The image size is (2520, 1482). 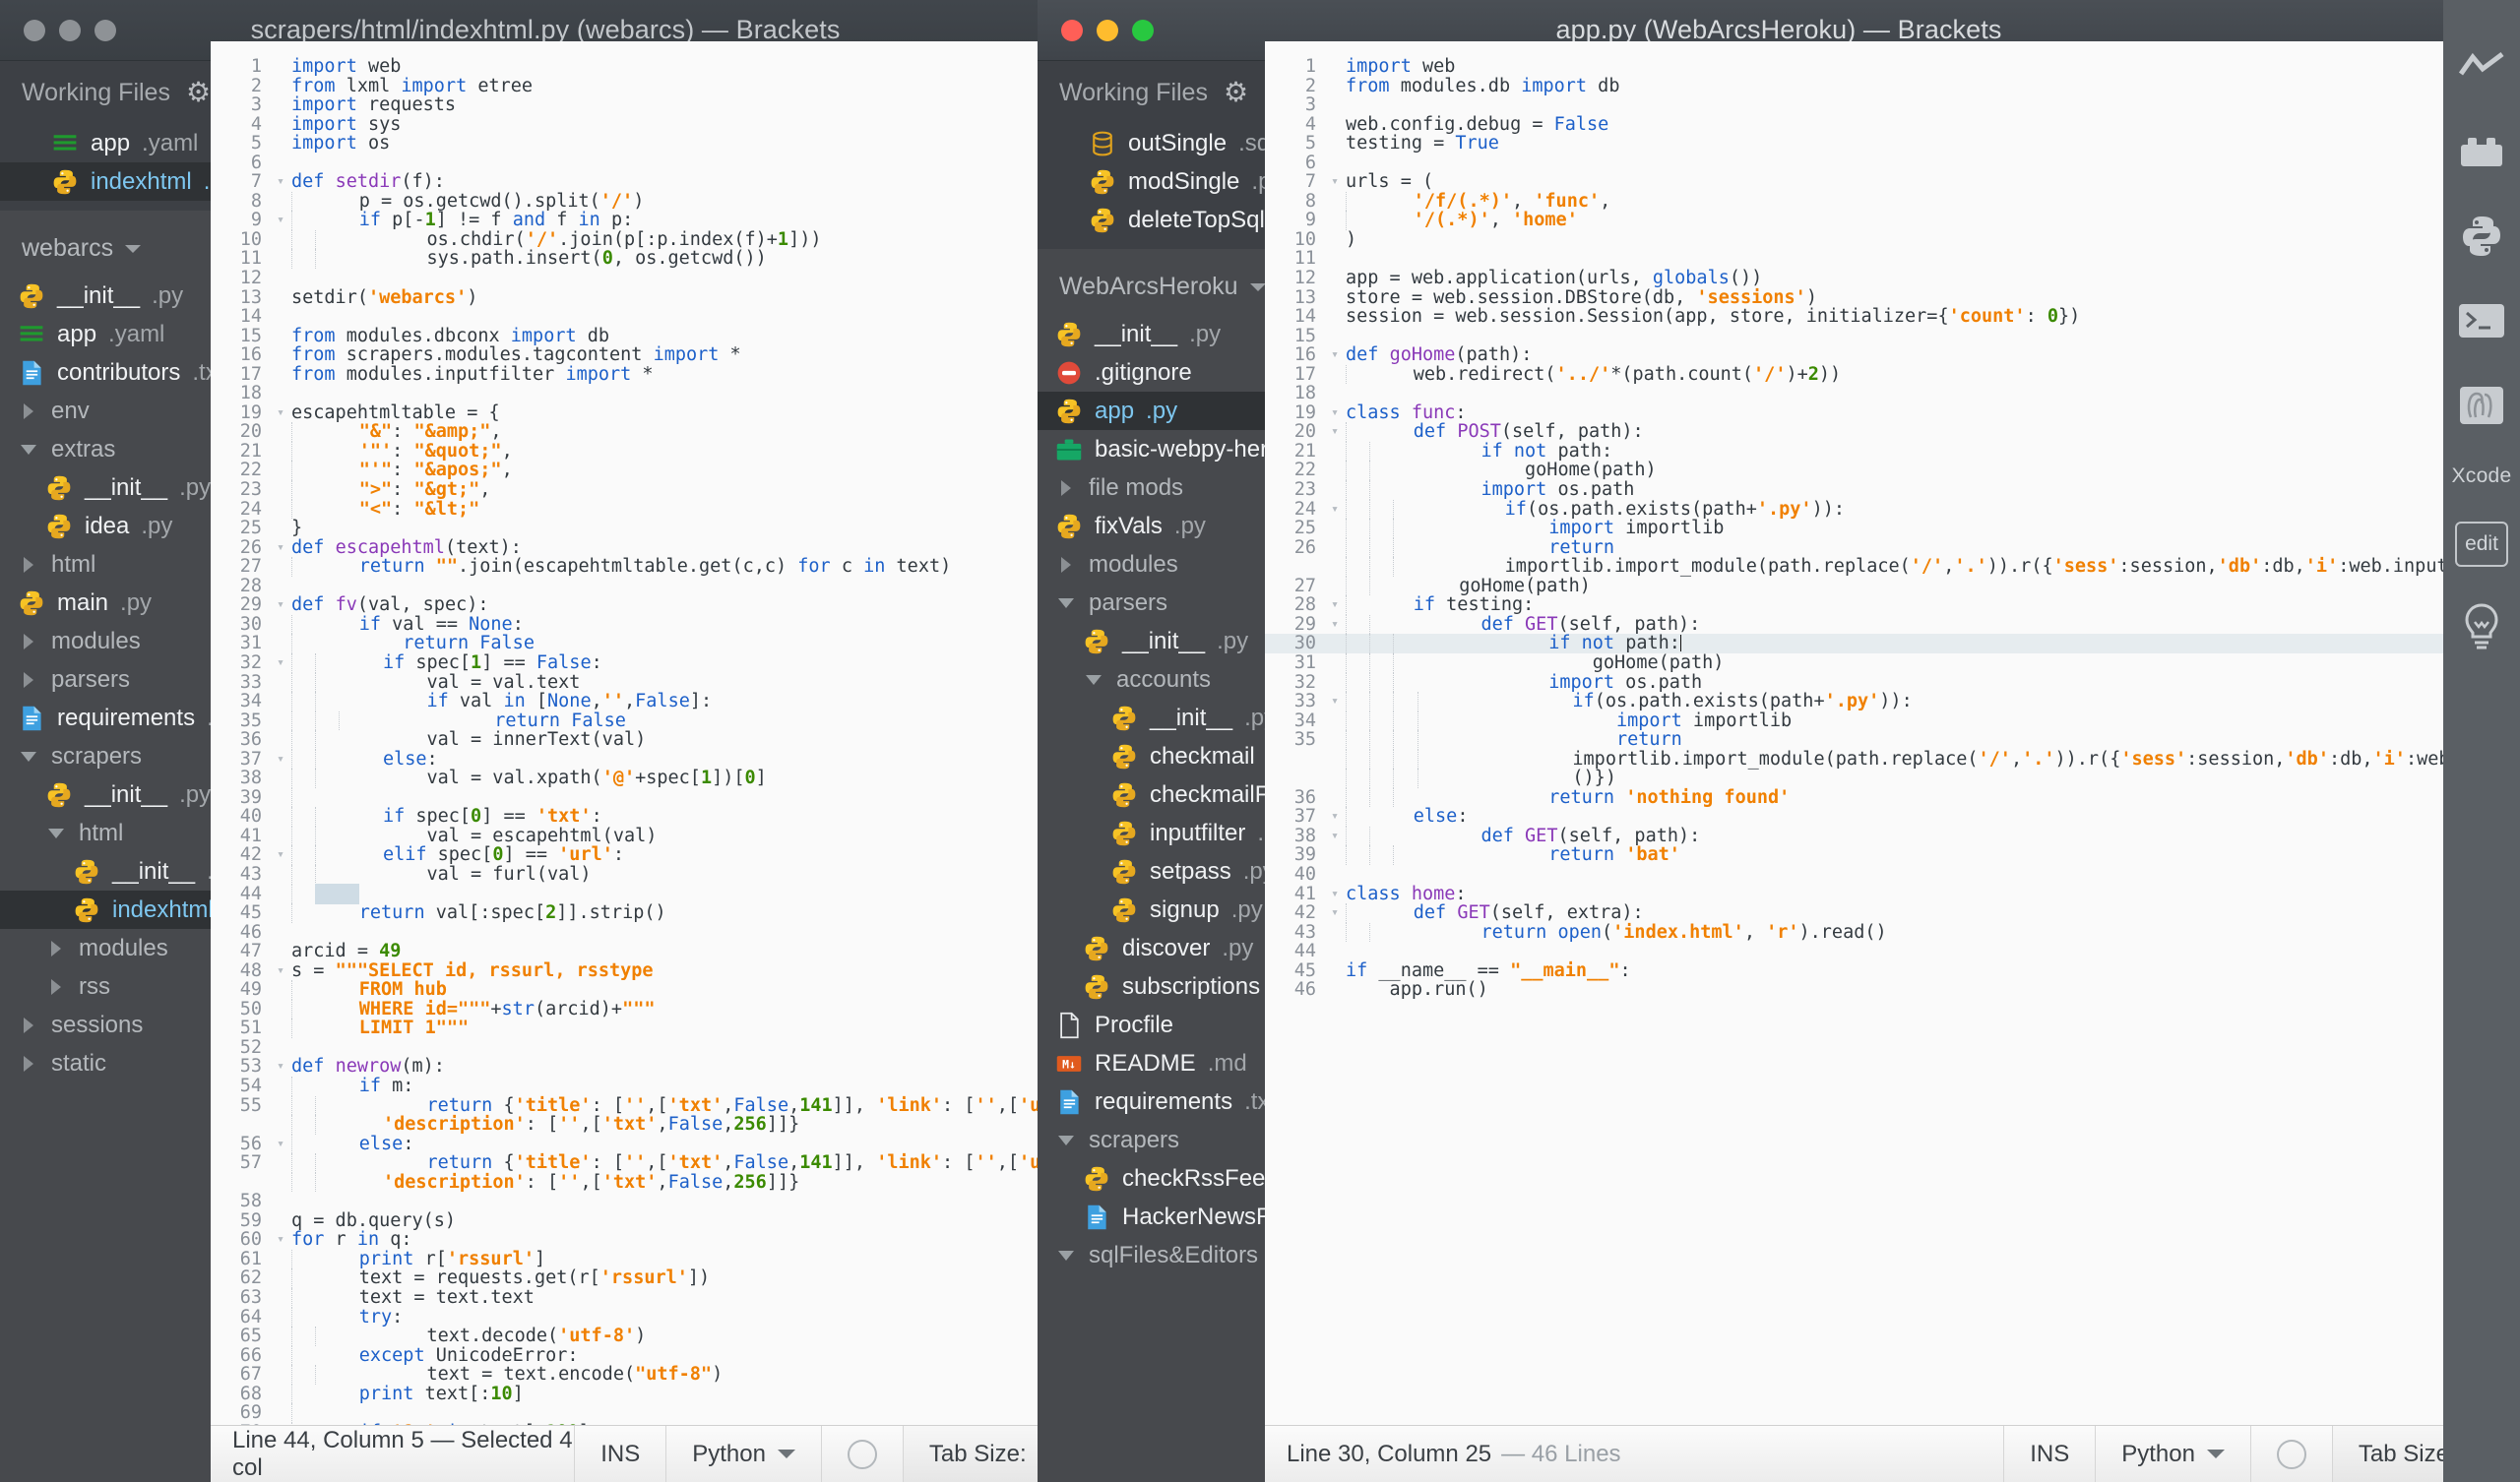 I want to click on code-line: 19 ▾ escapehtmltable = {, so click(x=651, y=413).